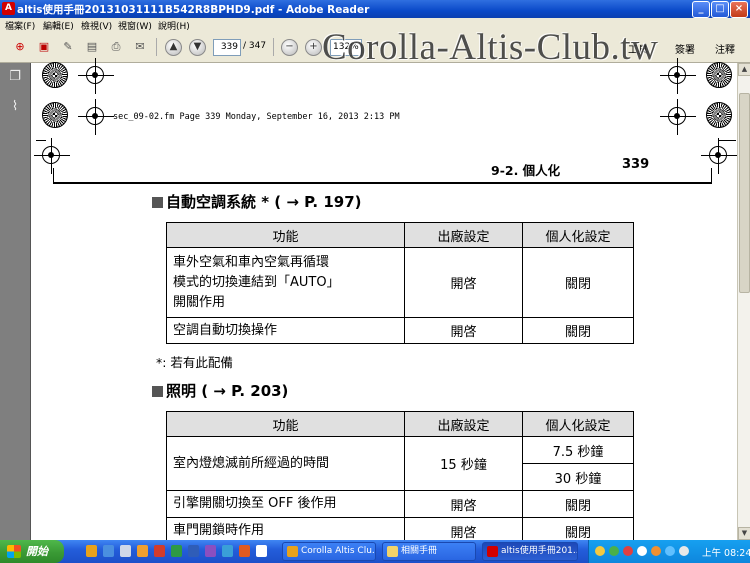  I want to click on task-folder: 相關手冊, so click(429, 551).